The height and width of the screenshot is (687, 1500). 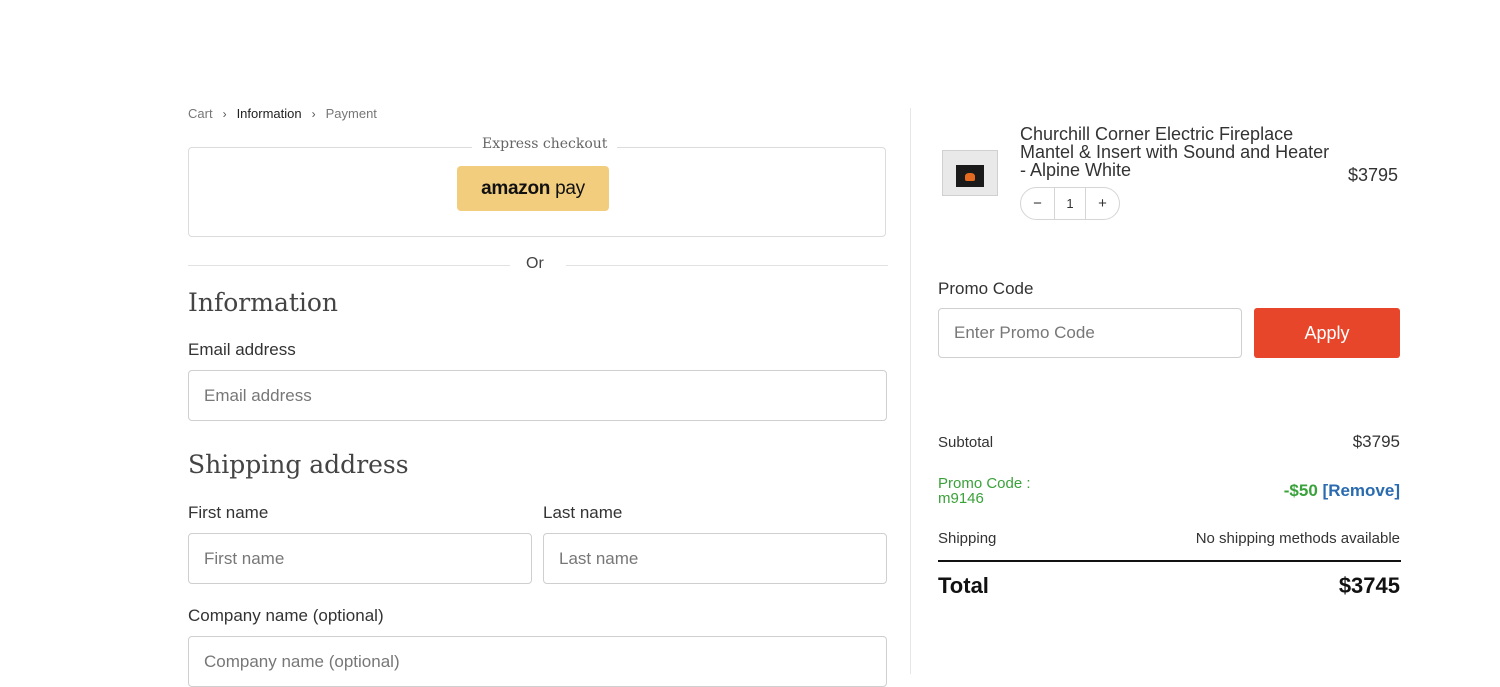 I want to click on product-thumbnail, so click(x=970, y=173).